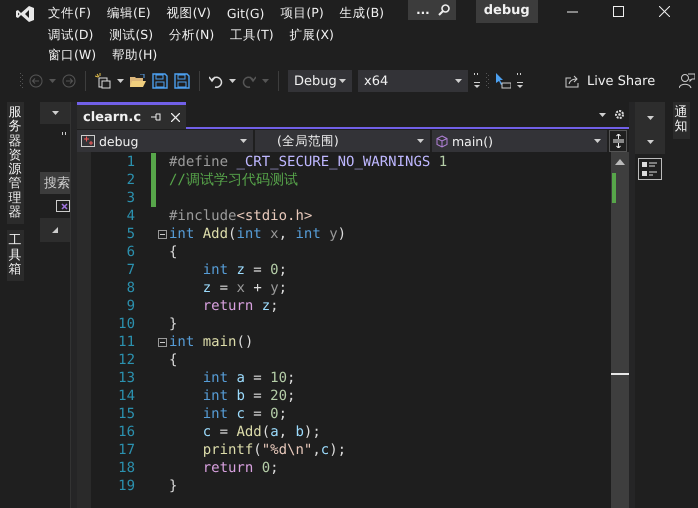 The width and height of the screenshot is (698, 508). What do you see at coordinates (131, 35) in the screenshot?
I see `menu-item: 测试(S)` at bounding box center [131, 35].